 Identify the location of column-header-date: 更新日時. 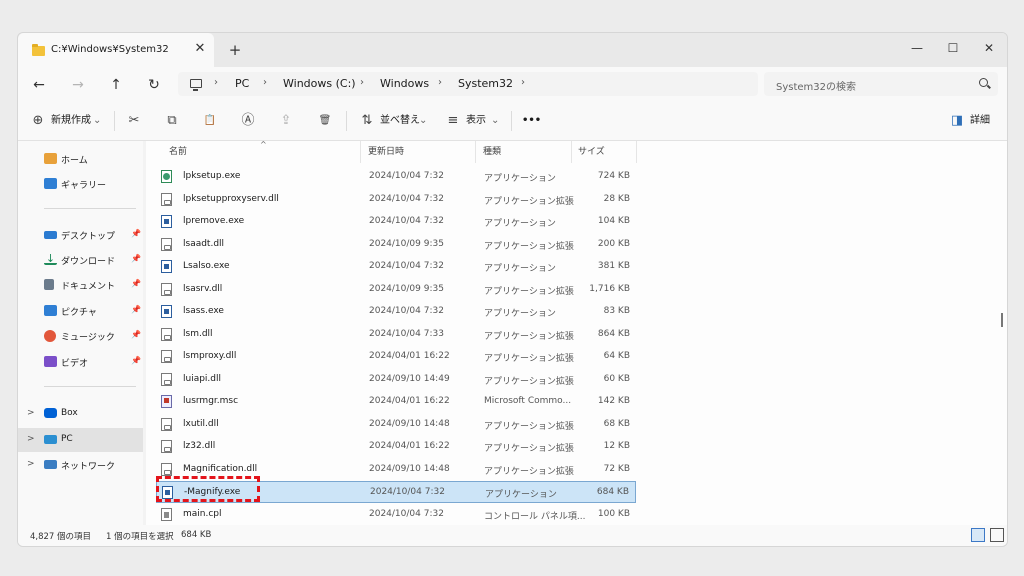
(386, 152).